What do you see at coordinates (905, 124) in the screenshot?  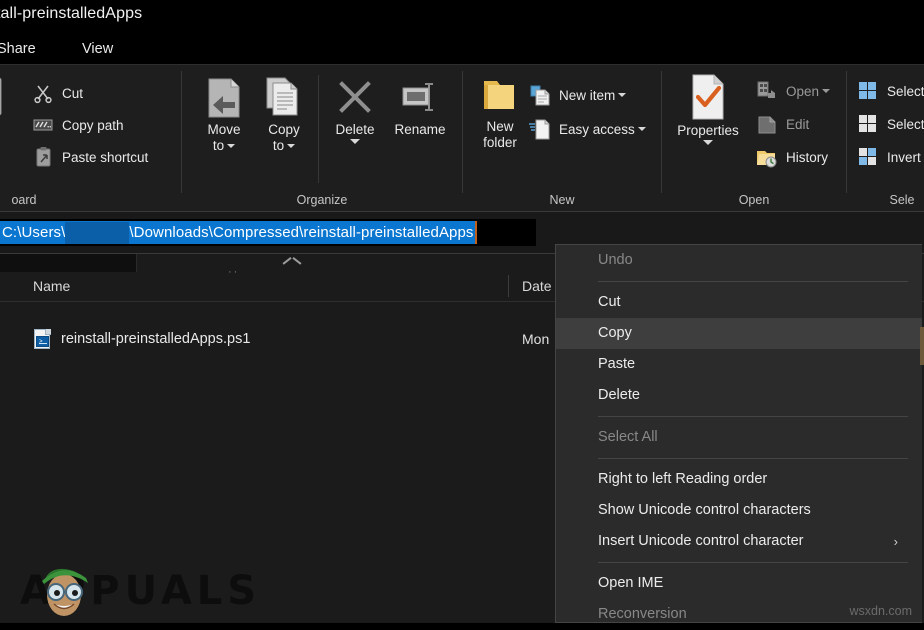 I see `select-none-button-label: Select` at bounding box center [905, 124].